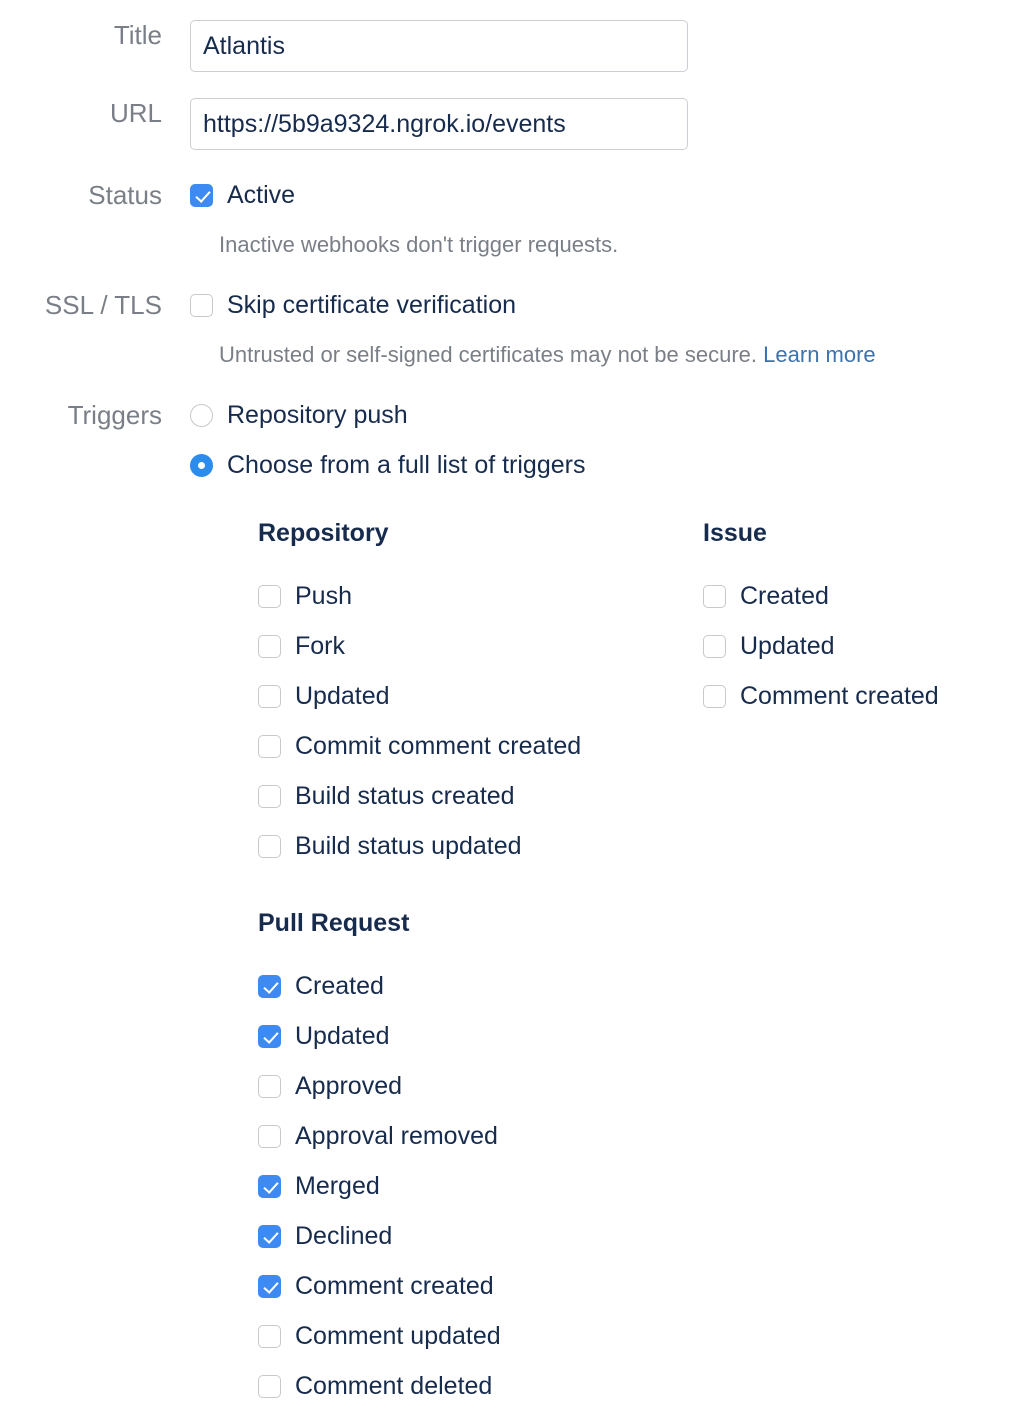 The image size is (1036, 1418). Describe the element at coordinates (269, 1036) in the screenshot. I see `checkbox-icon-pr-updated` at that location.